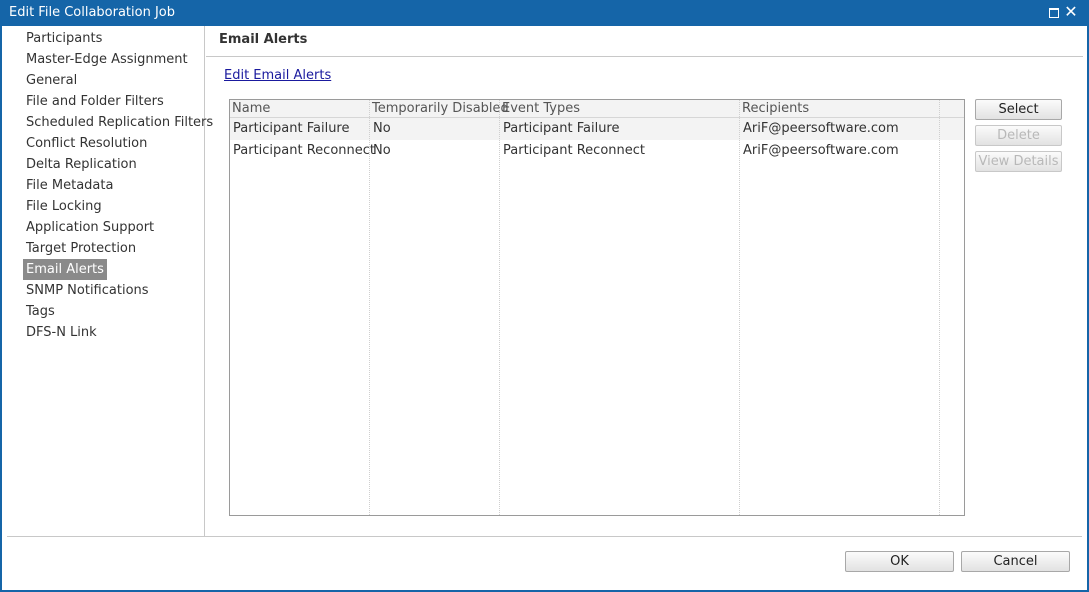 The height and width of the screenshot is (592, 1089). Describe the element at coordinates (304, 150) in the screenshot. I see `cell-name: Participant Reconnect` at that location.